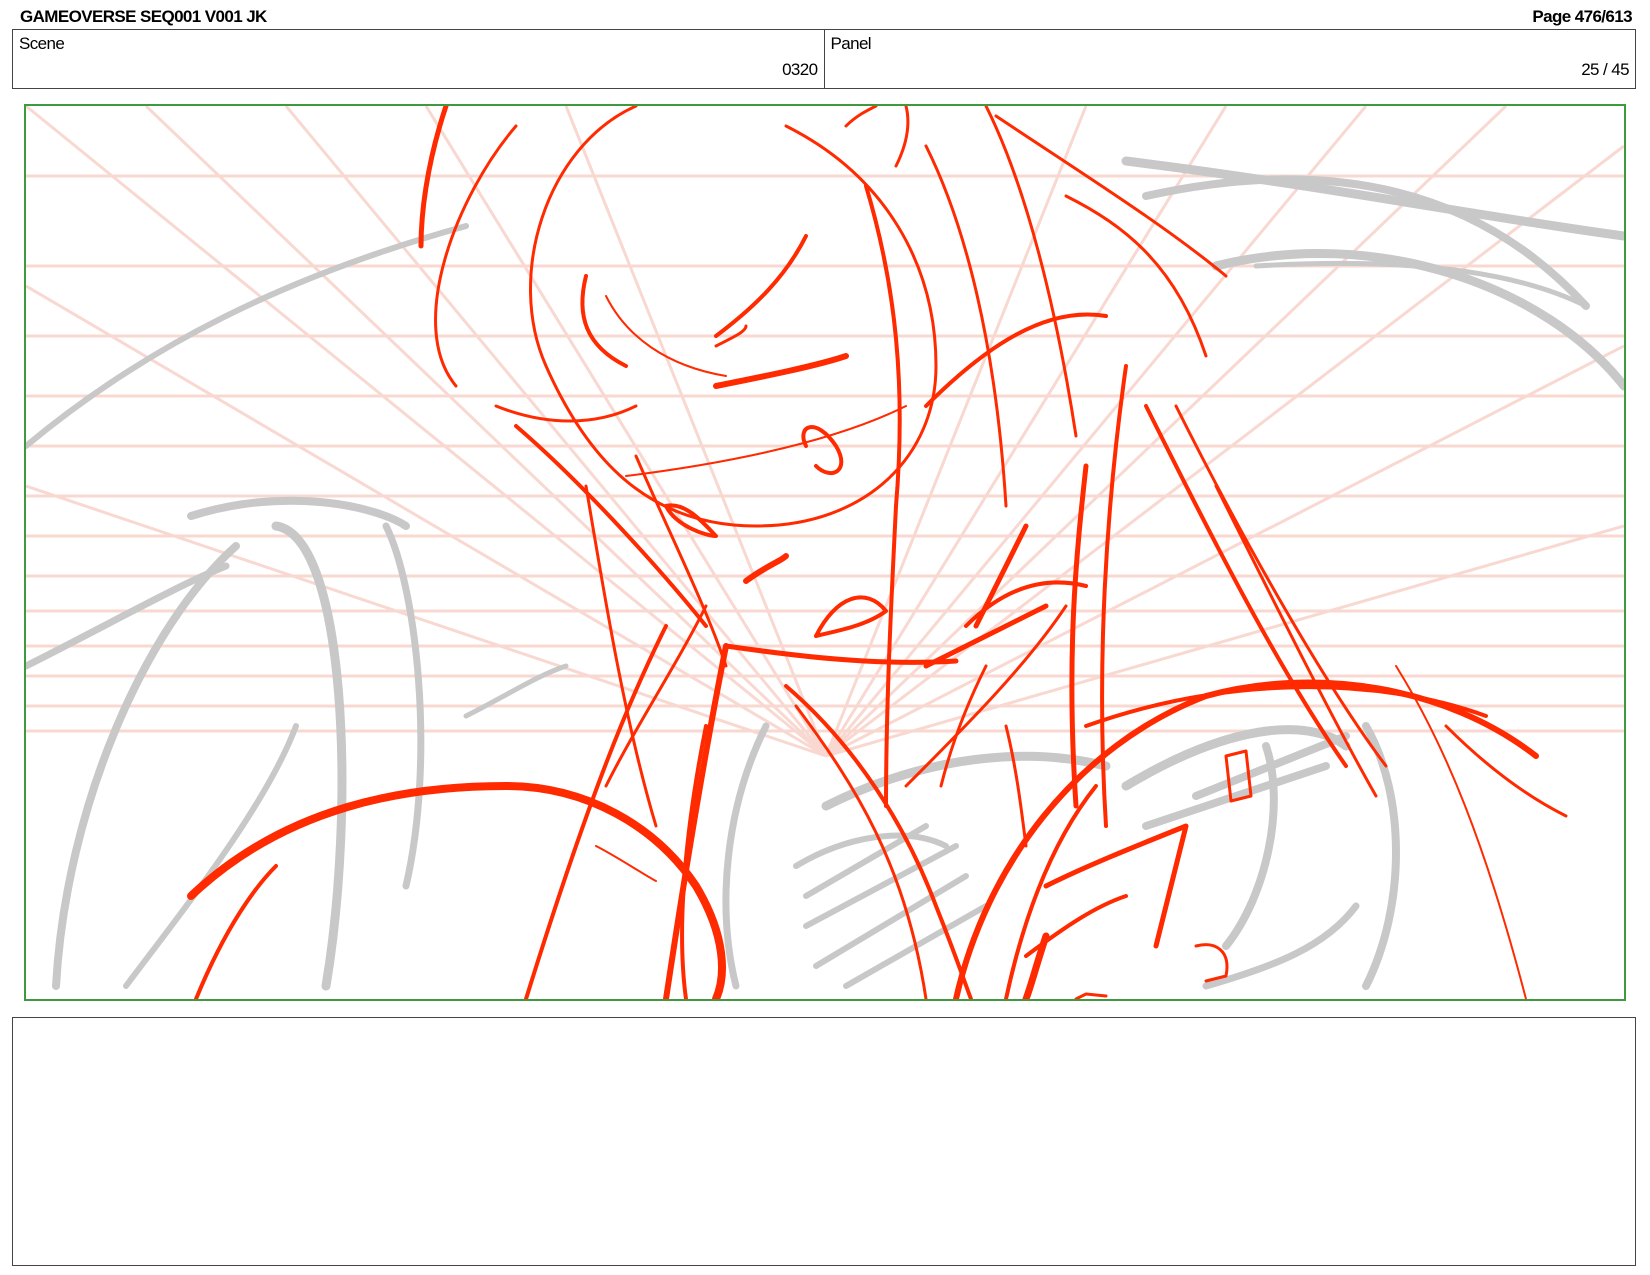 This screenshot has width=1650, height=1275. Describe the element at coordinates (42, 43) in the screenshot. I see `scene-label: Scene` at that location.